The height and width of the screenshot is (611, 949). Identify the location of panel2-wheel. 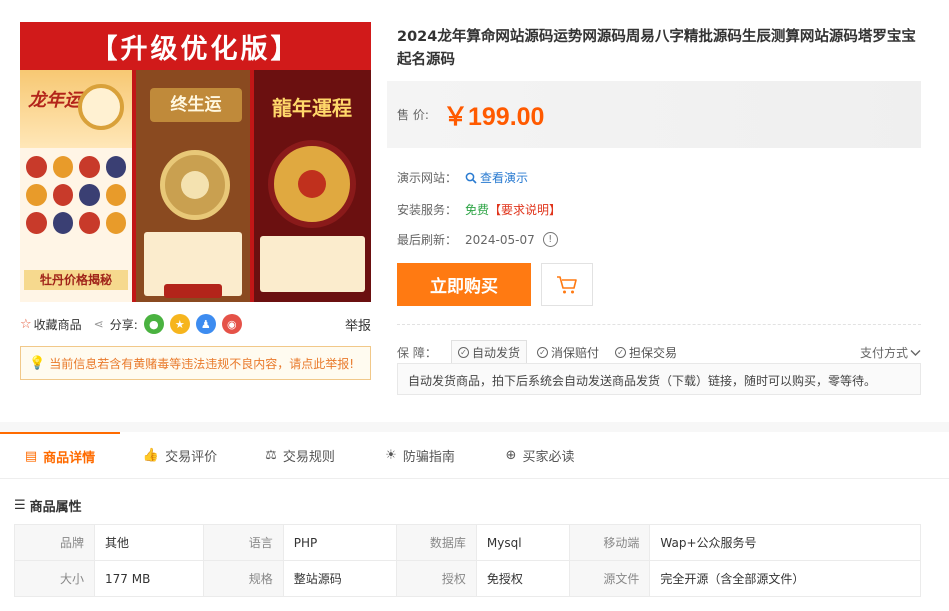
(195, 185).